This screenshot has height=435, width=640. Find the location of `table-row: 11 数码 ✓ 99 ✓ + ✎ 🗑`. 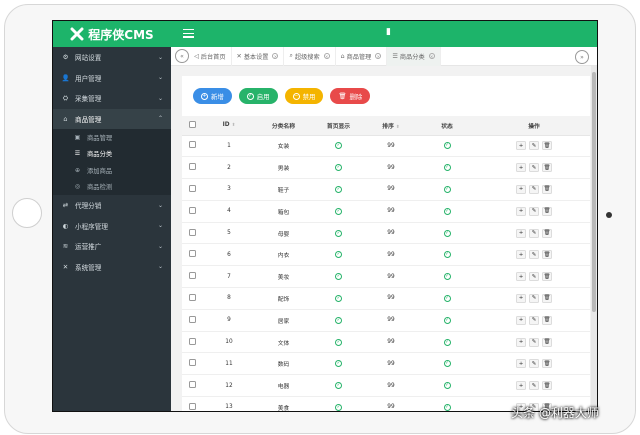

table-row: 11 数码 ✓ 99 ✓ + ✎ 🗑 is located at coordinates (386, 364).